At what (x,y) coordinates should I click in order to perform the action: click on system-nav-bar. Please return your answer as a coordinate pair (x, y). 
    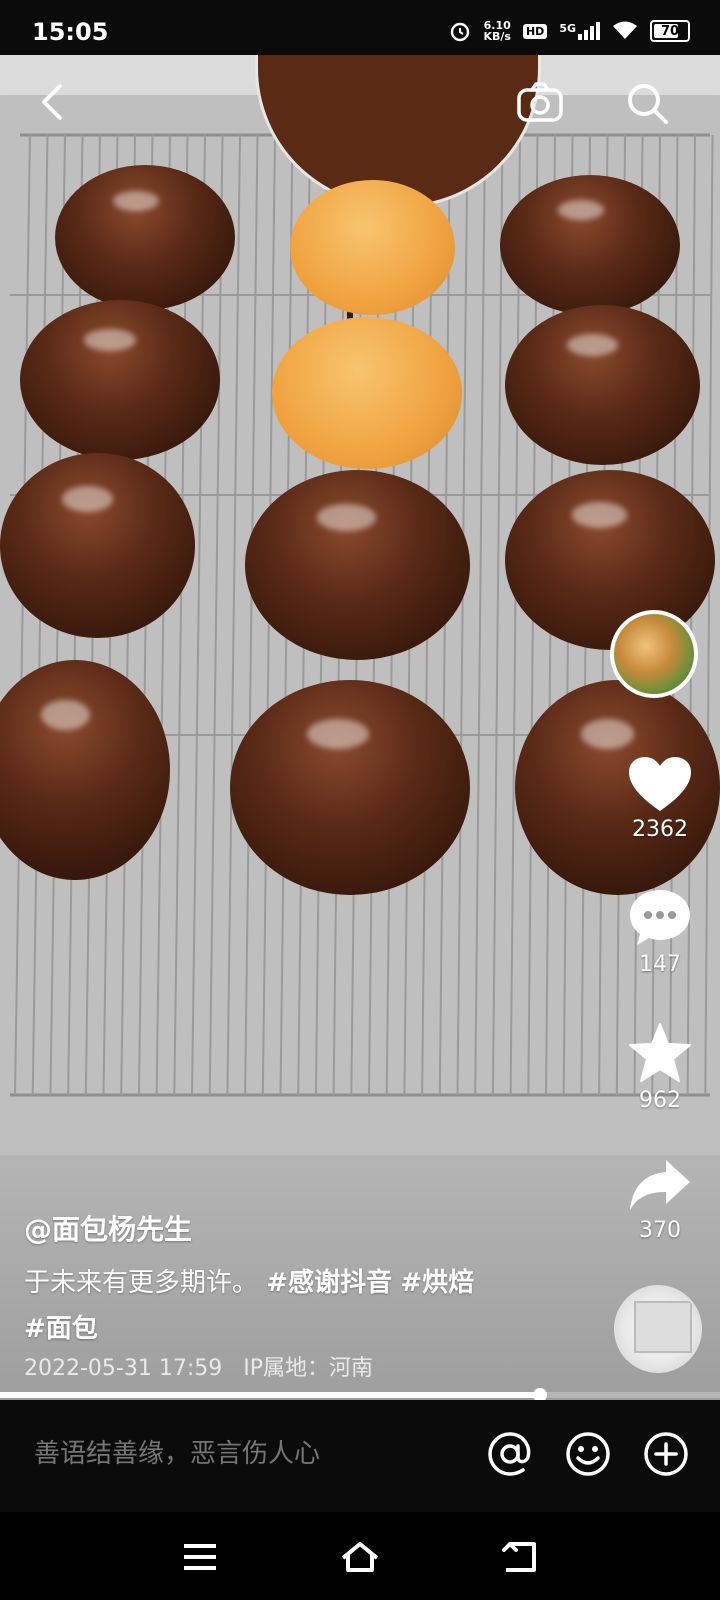
    Looking at the image, I should click on (360, 1556).